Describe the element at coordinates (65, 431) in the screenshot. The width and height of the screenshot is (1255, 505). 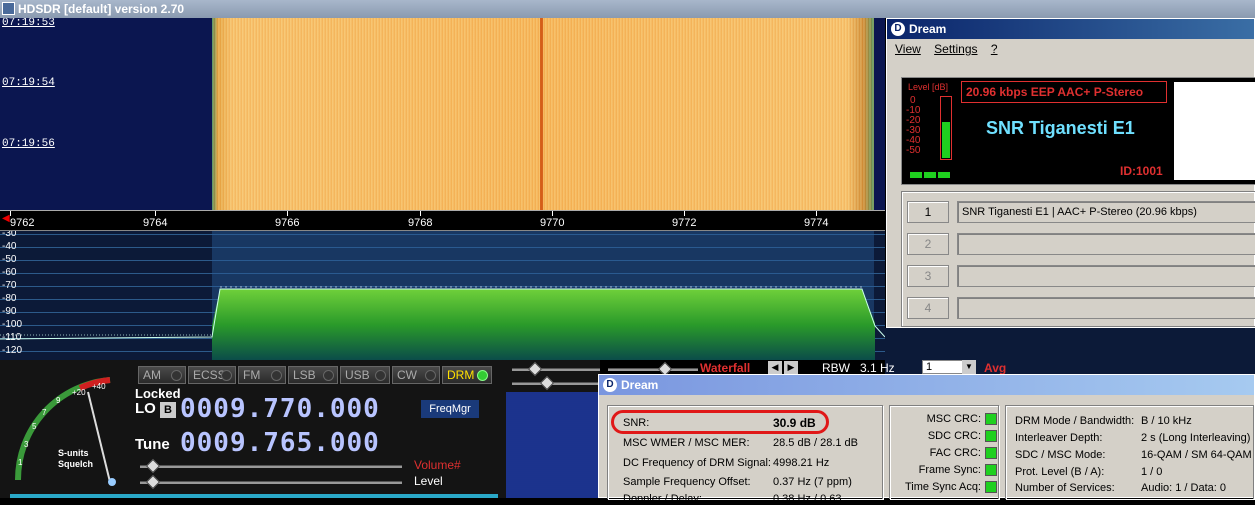
I see `s-meter-gauge` at that location.